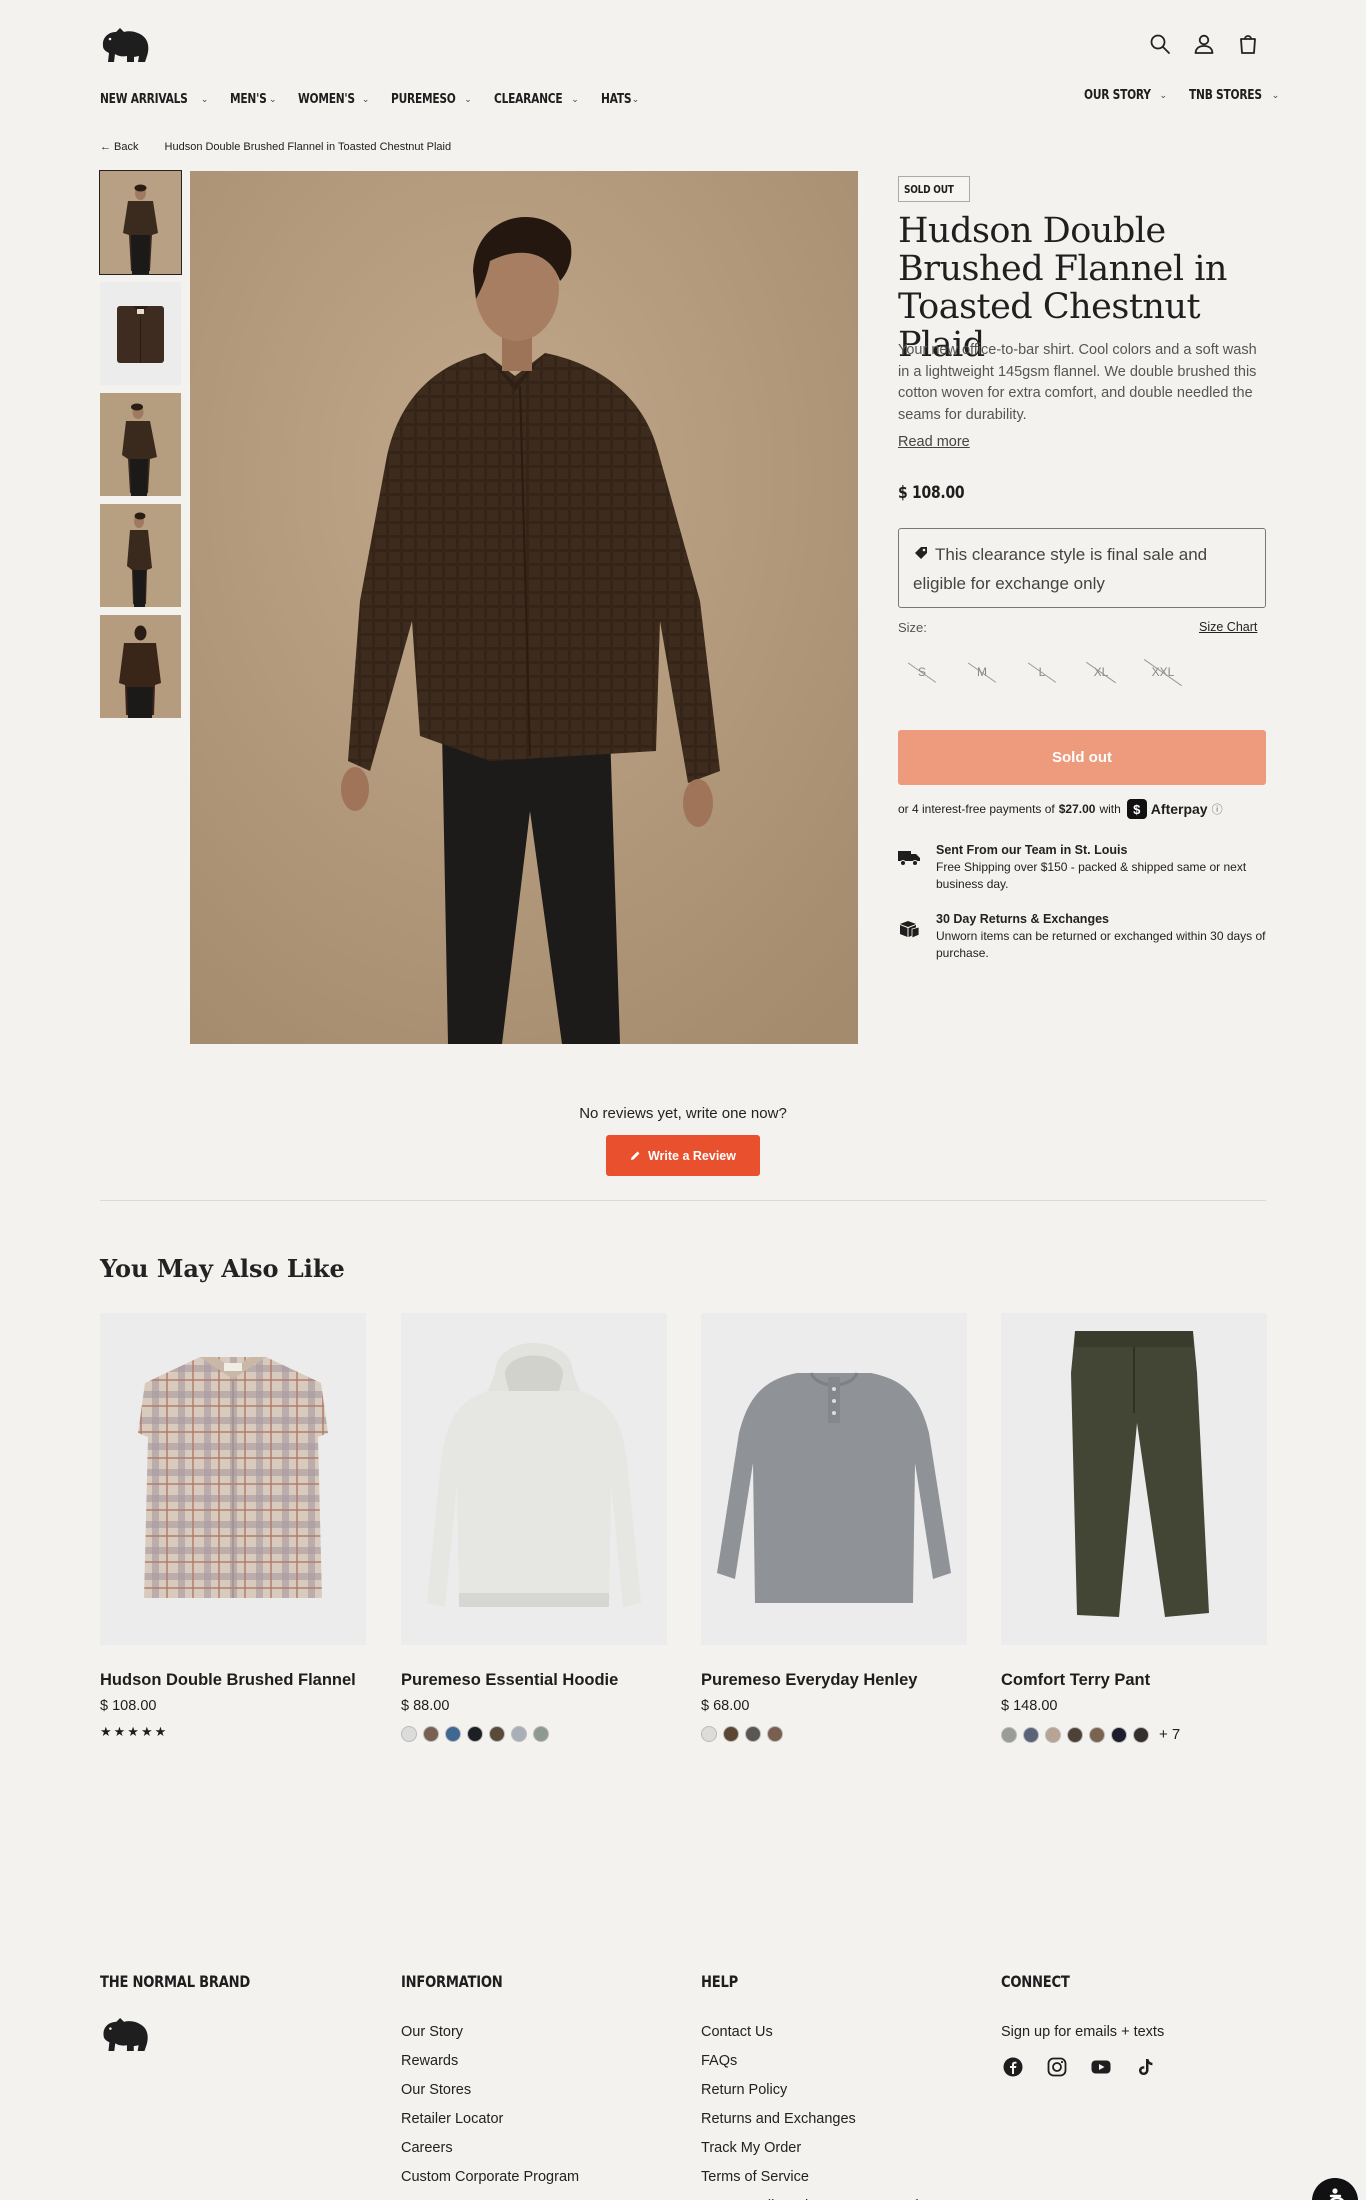 The height and width of the screenshot is (2200, 1366). Describe the element at coordinates (827, 2061) in the screenshot. I see `footer-link: FAQs` at that location.